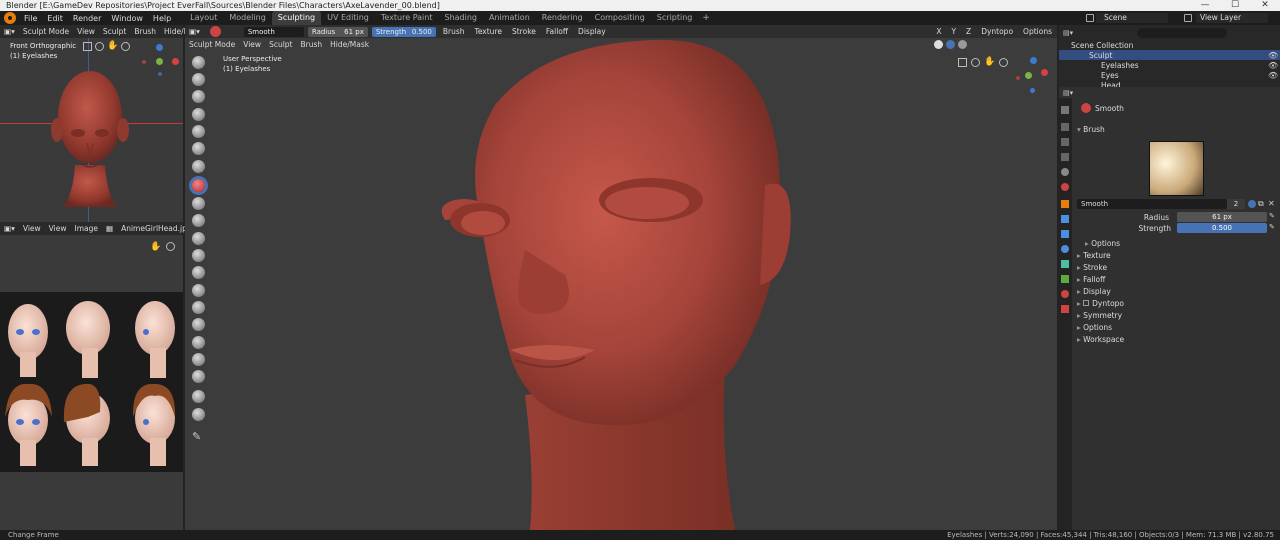 This screenshot has width=1280, height=540. What do you see at coordinates (86, 228) in the screenshot?
I see `image-menu-image: Image` at bounding box center [86, 228].